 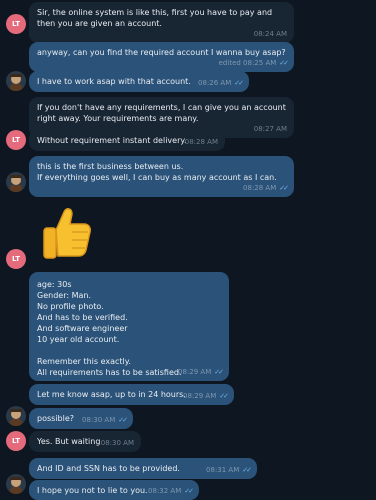 What do you see at coordinates (215, 83) in the screenshot?
I see `message-time: 08:26 AM` at bounding box center [215, 83].